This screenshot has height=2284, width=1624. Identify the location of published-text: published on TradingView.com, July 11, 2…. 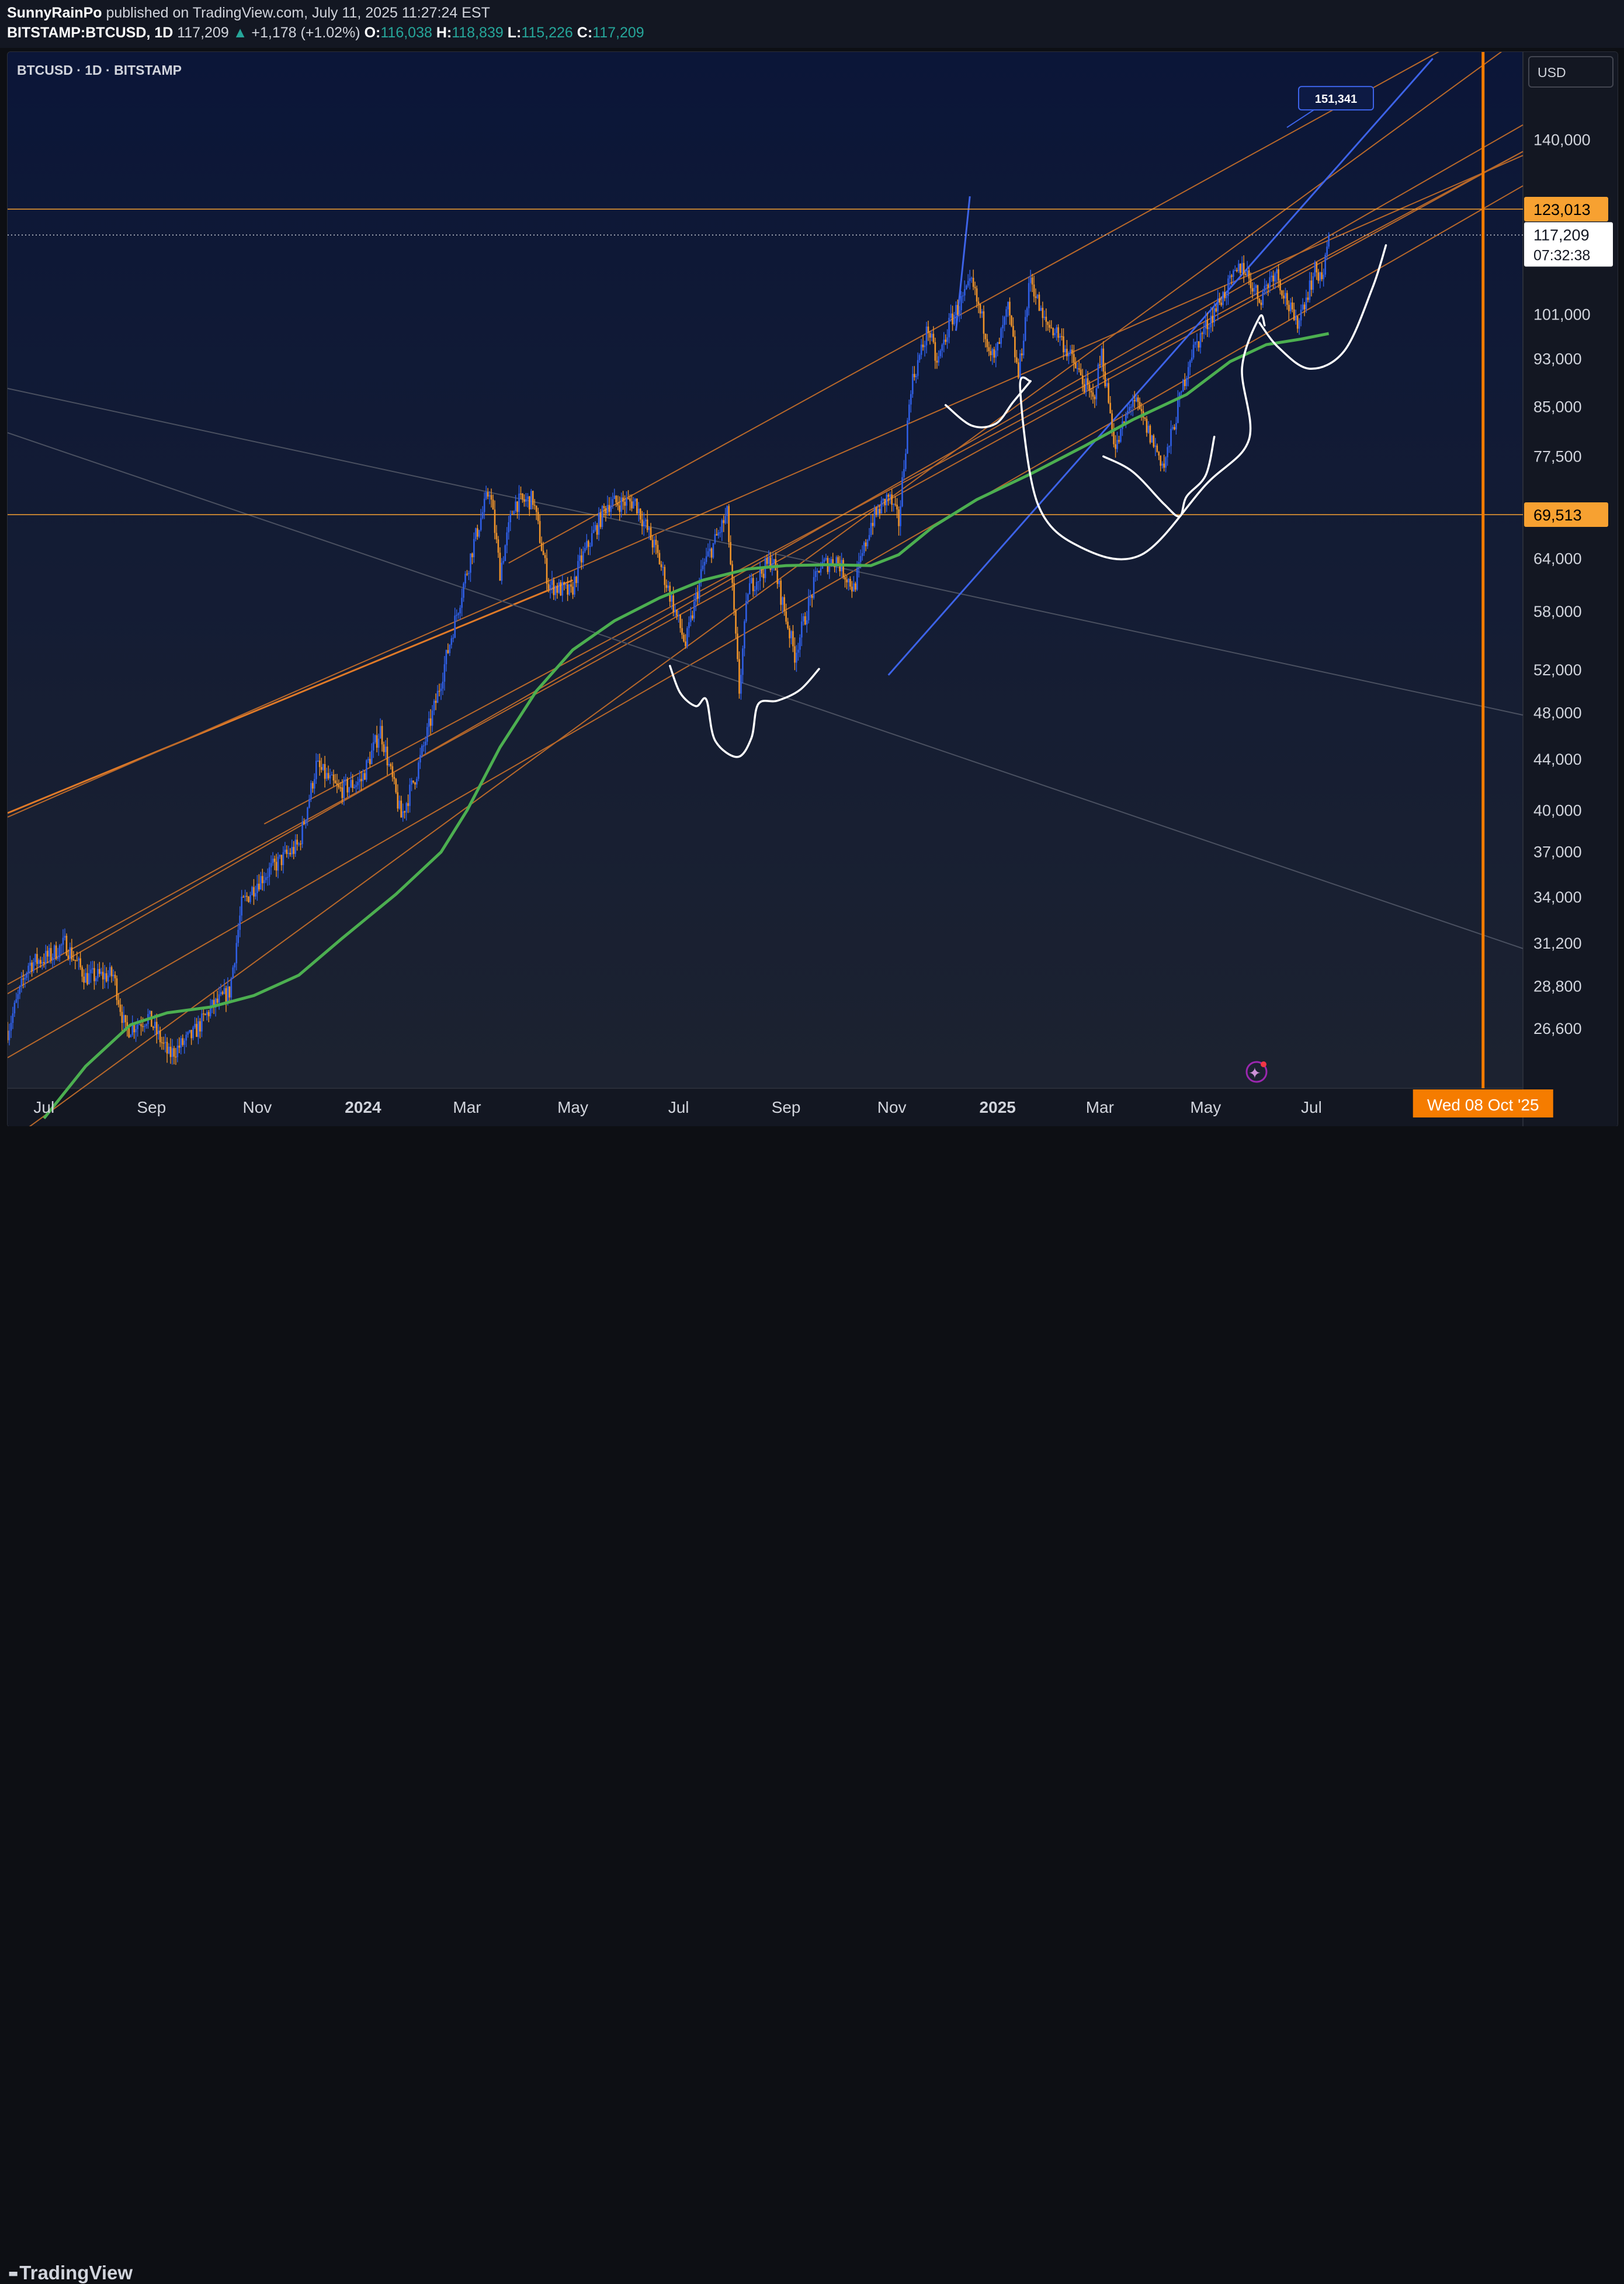
(298, 13).